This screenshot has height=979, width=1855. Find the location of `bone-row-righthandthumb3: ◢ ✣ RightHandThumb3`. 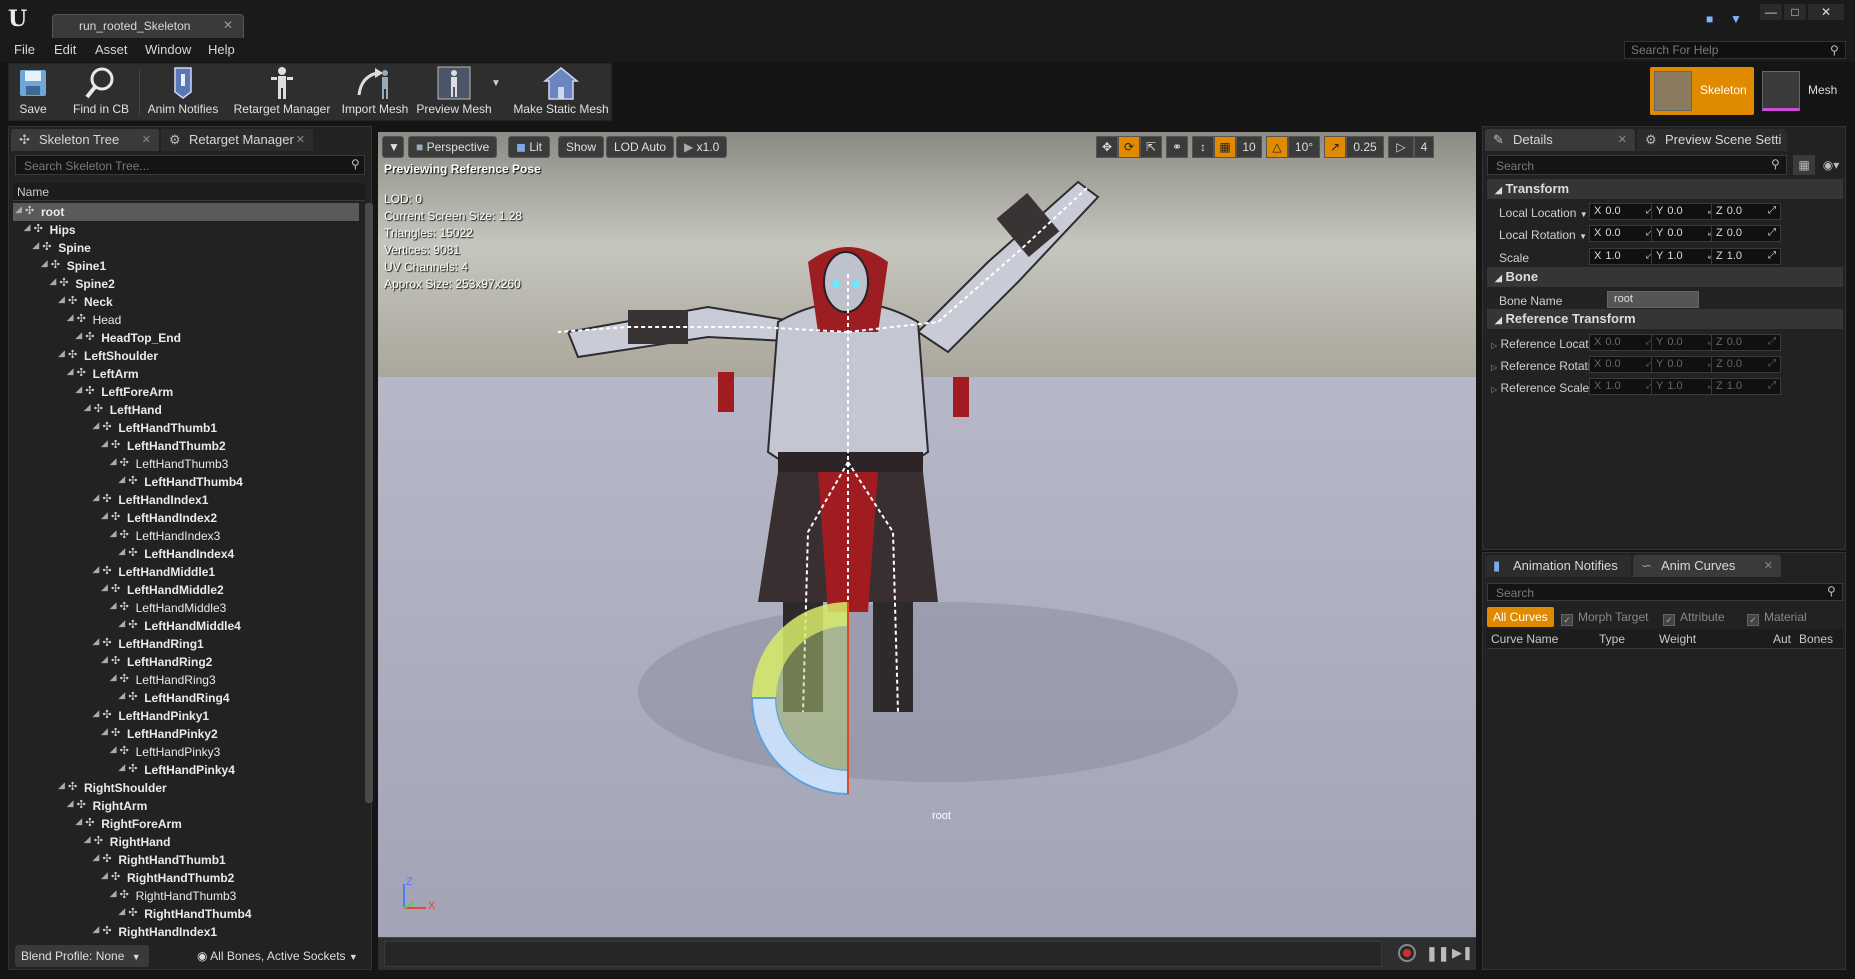

bone-row-righthandthumb3: ◢ ✣ RightHandThumb3 is located at coordinates (186, 896).